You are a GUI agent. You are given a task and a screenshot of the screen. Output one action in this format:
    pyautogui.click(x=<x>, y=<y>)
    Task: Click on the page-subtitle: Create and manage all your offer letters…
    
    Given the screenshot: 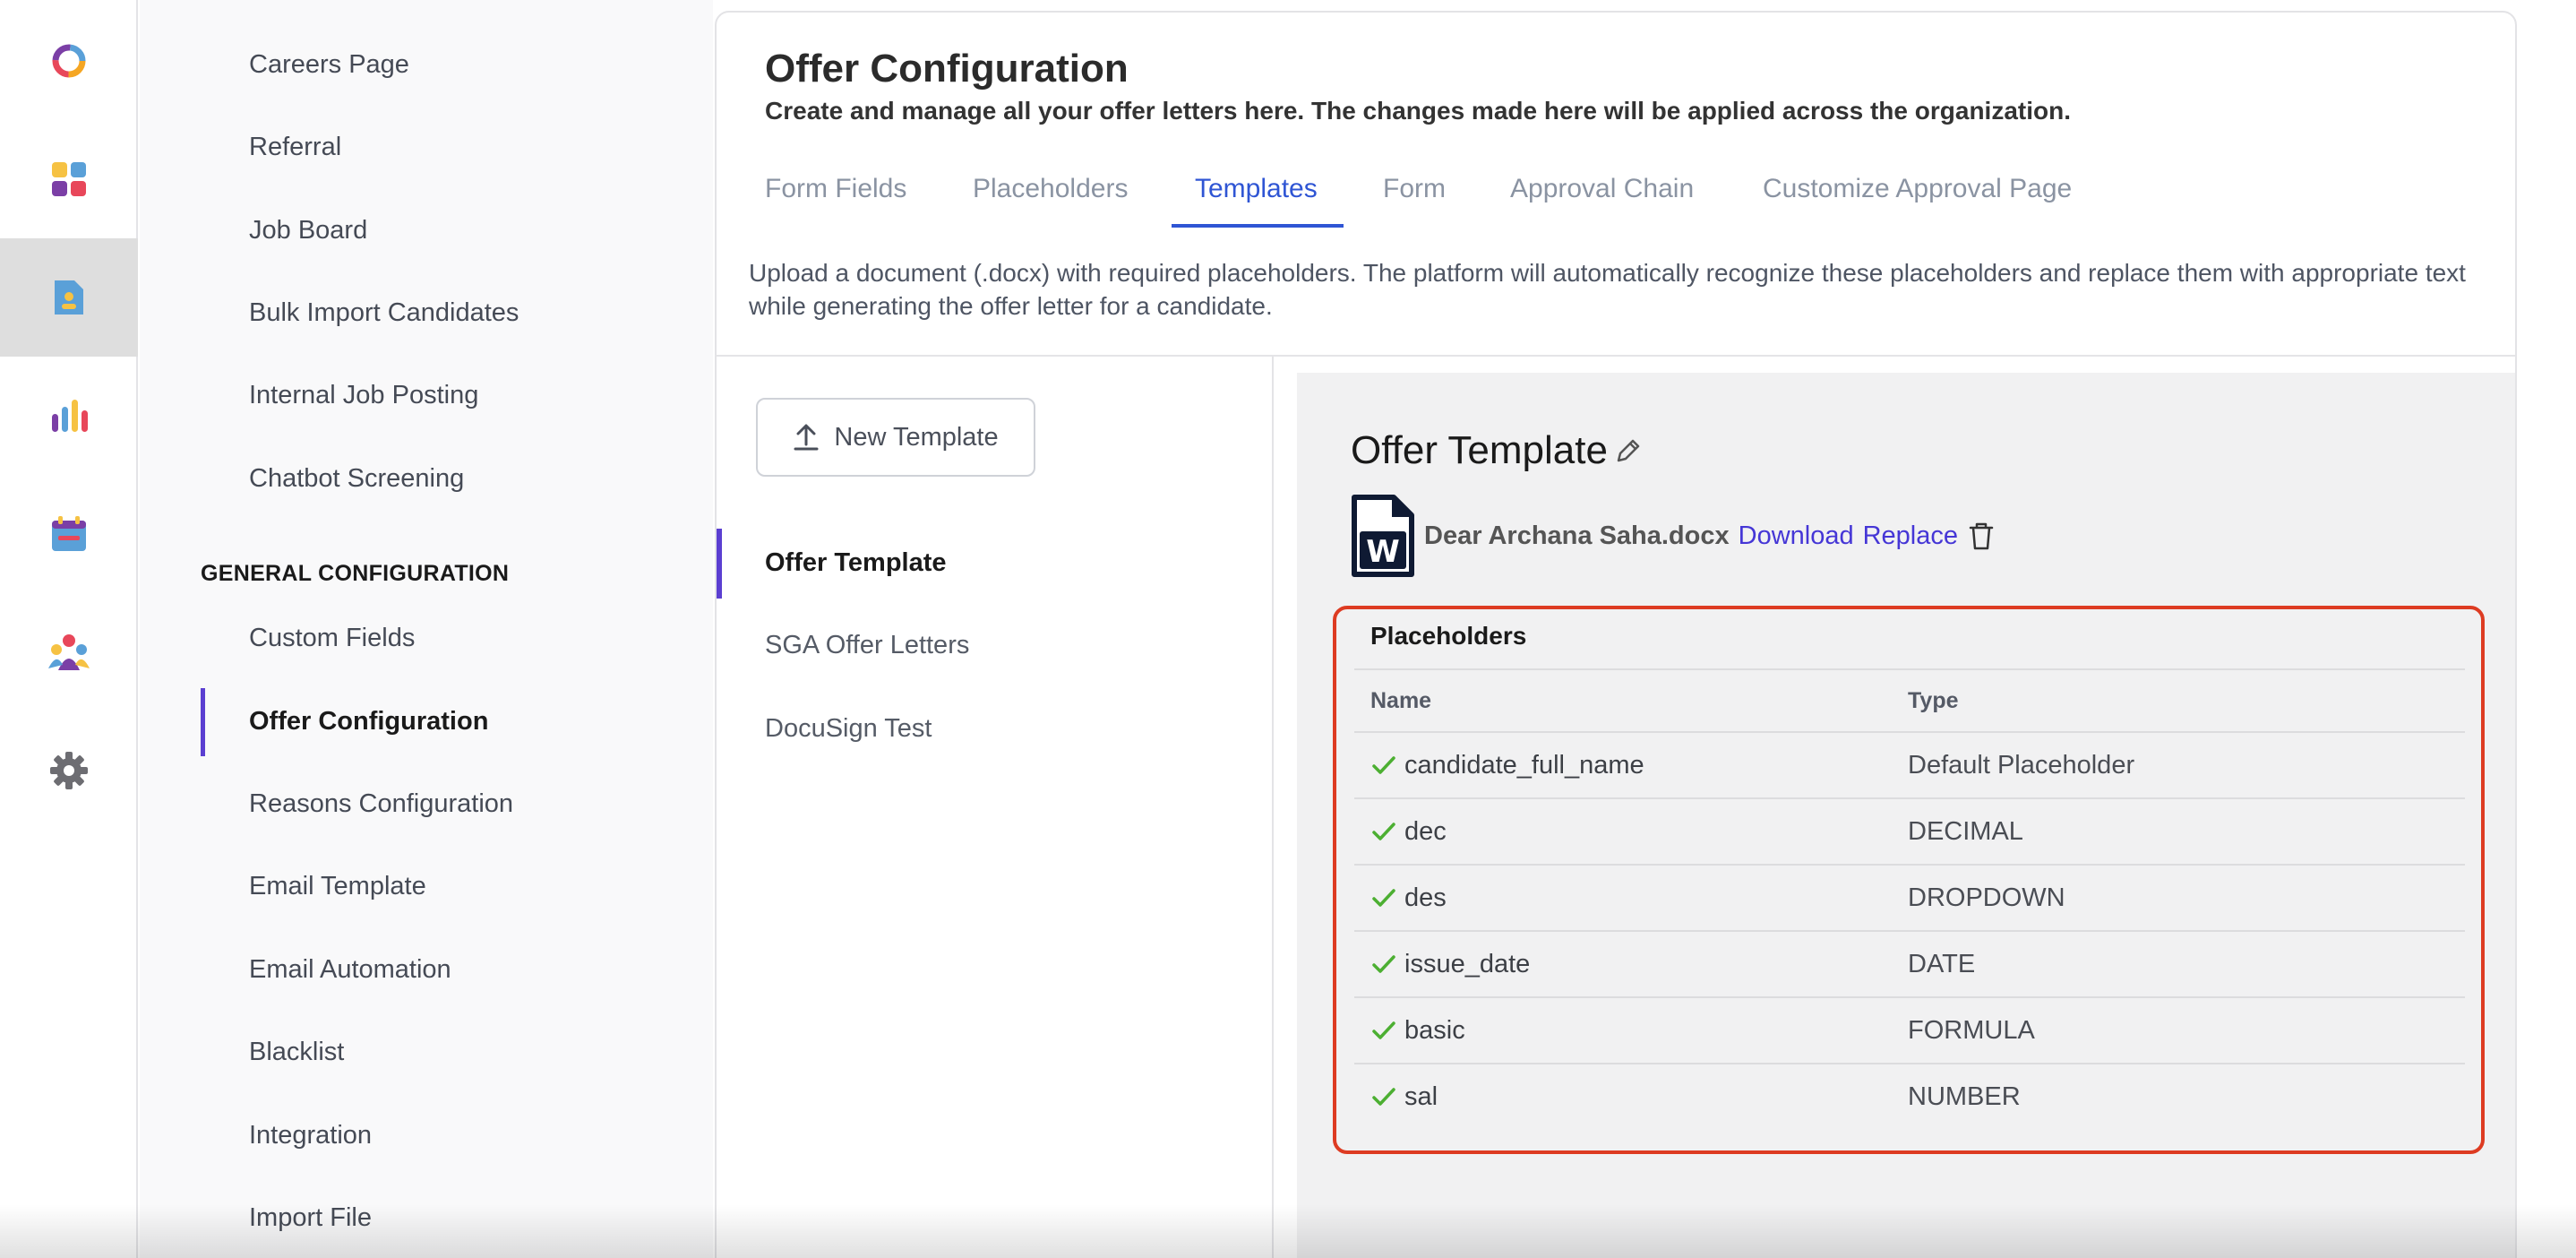 What is the action you would take?
    pyautogui.click(x=1418, y=111)
    